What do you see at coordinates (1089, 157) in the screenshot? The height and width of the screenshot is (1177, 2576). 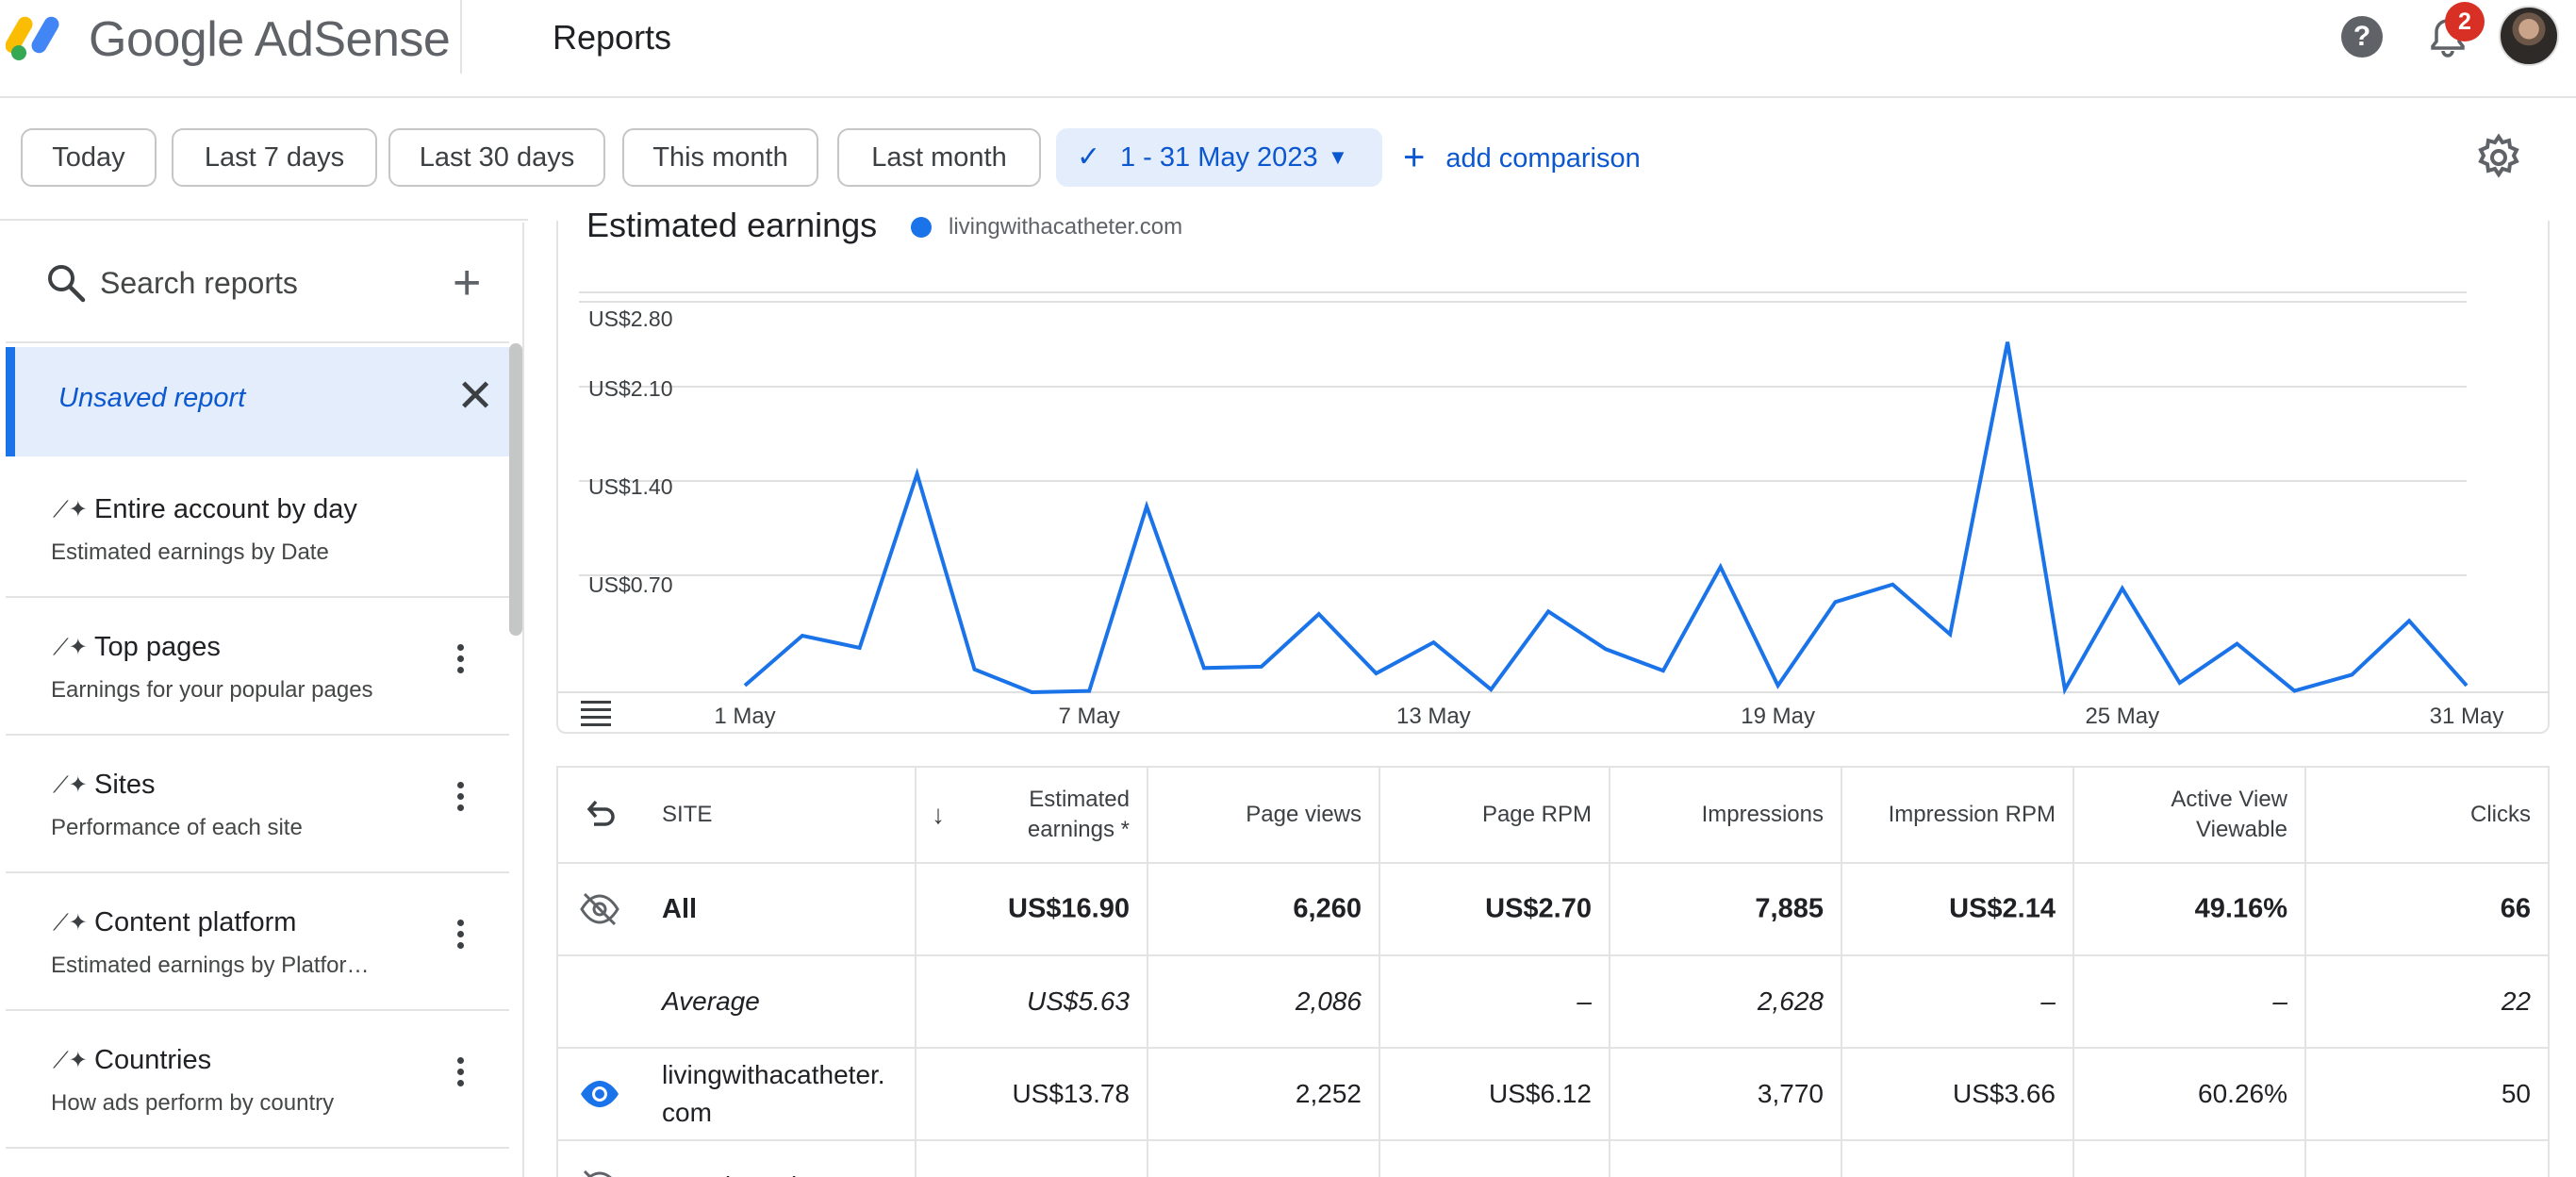 I see `check-icon: ✓` at bounding box center [1089, 157].